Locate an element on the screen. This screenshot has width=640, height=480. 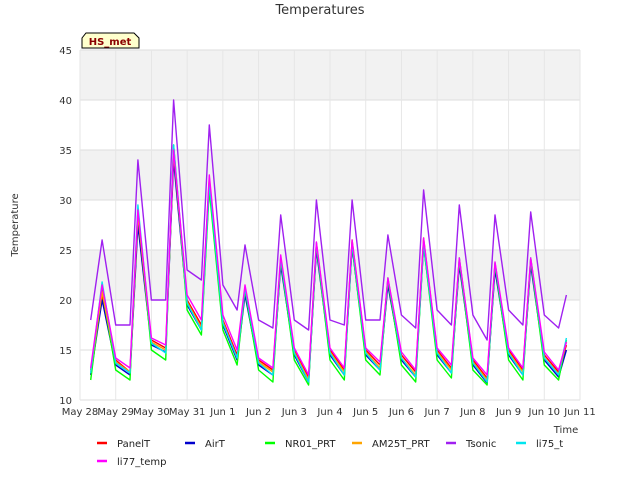
x-tick-label: May 30 is located at coordinates (151, 412).